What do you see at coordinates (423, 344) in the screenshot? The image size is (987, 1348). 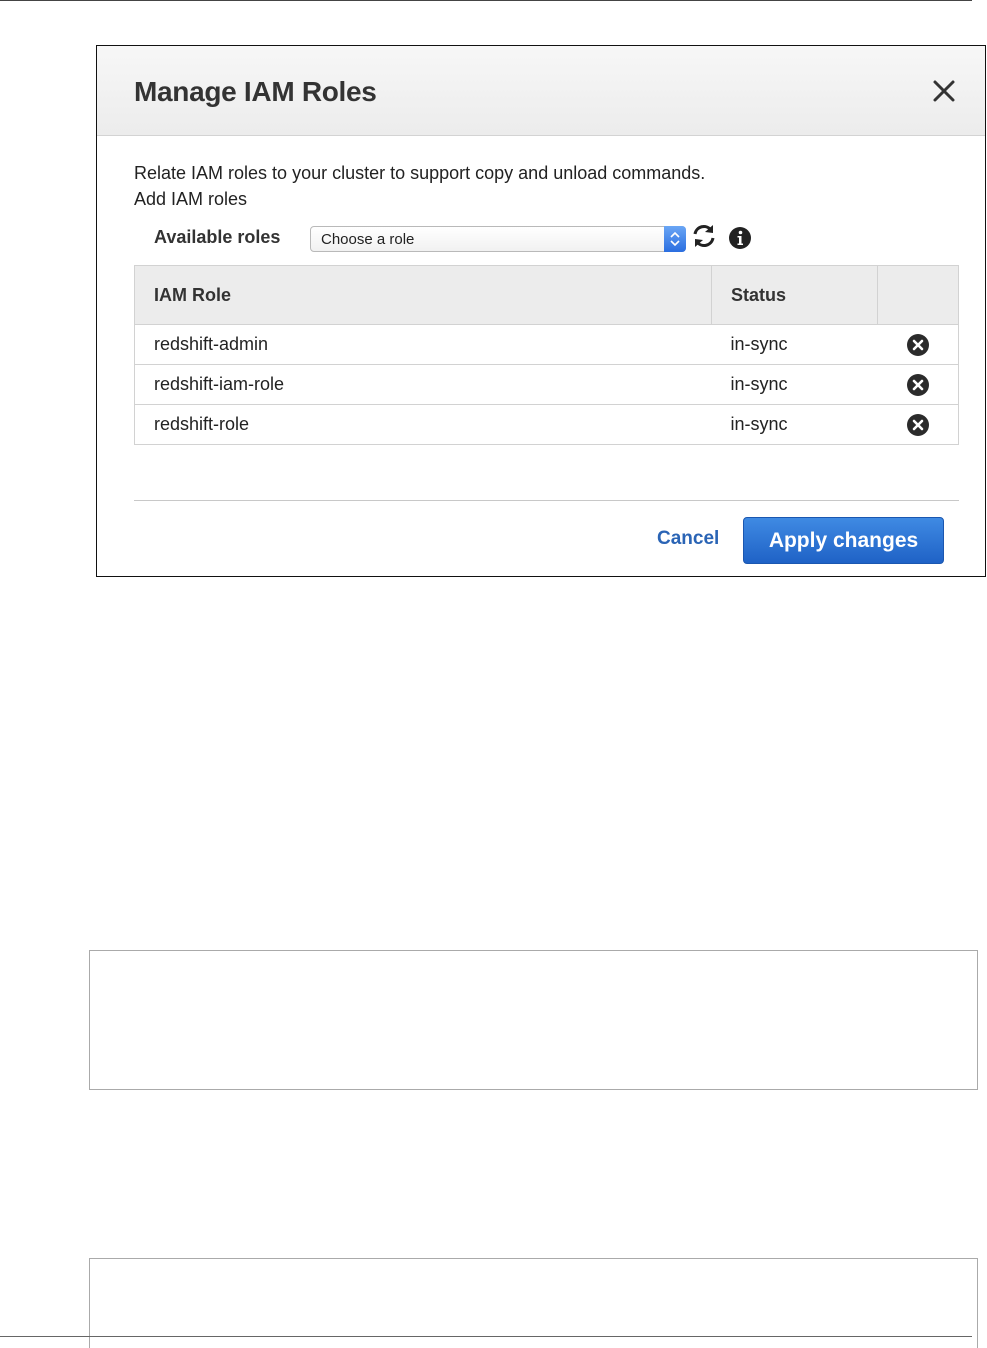 I see `role-name-cell: redshift-admin` at bounding box center [423, 344].